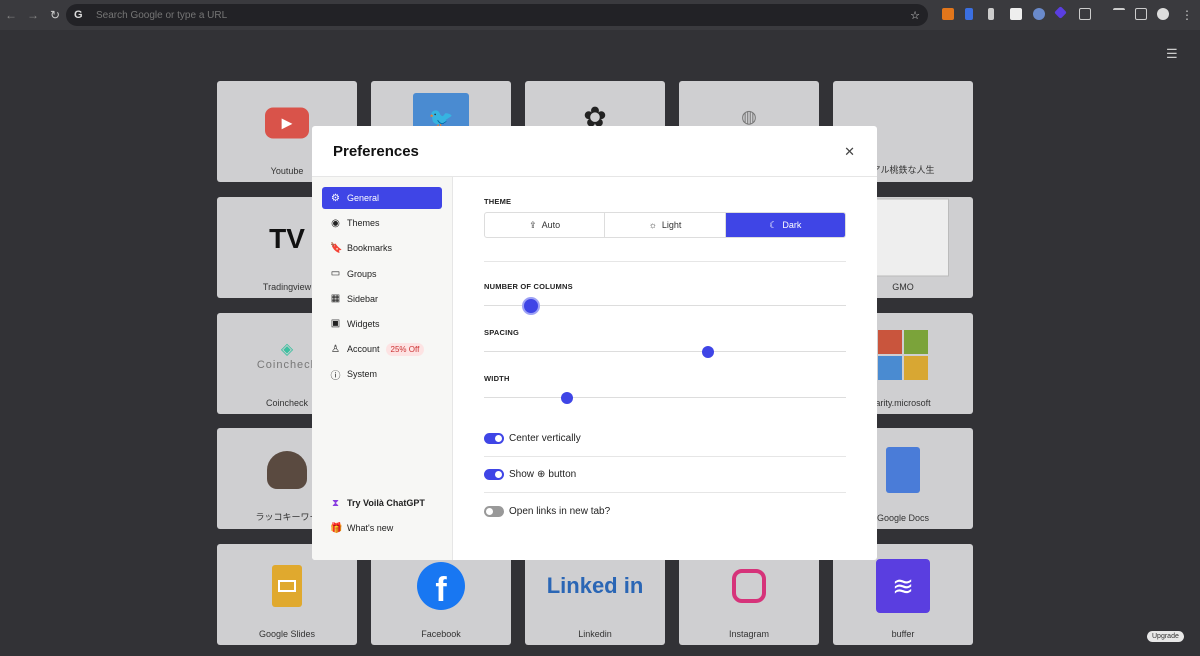 The width and height of the screenshot is (1200, 656). I want to click on otter-icon, so click(287, 470).